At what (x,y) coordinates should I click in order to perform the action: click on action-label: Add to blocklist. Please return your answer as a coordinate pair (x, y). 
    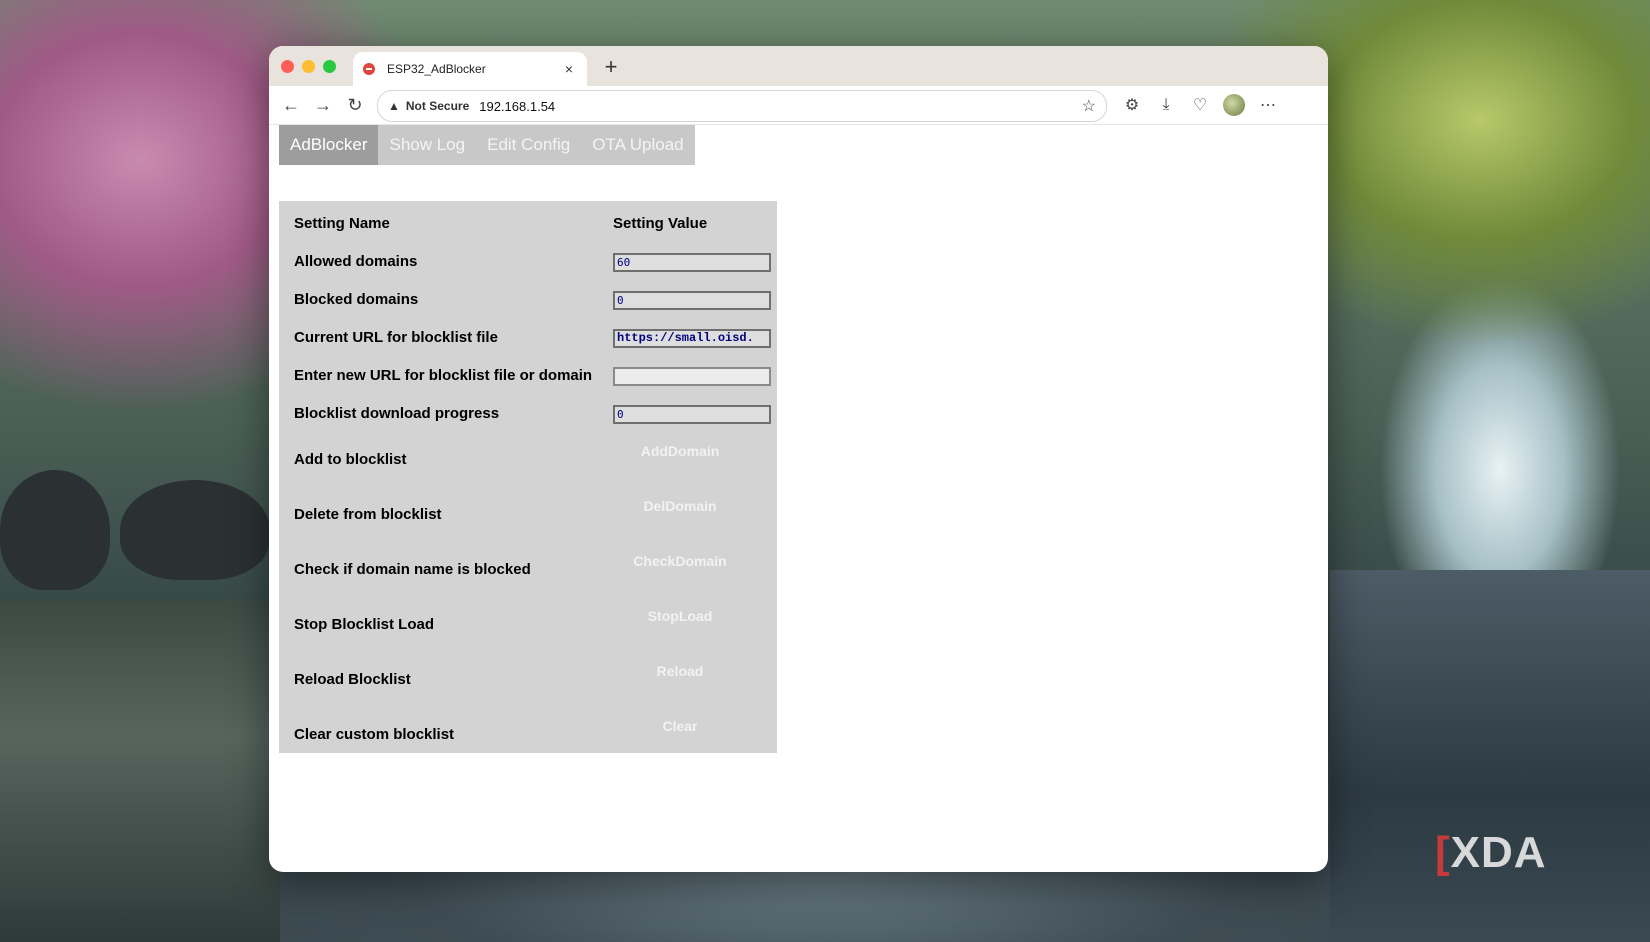
    Looking at the image, I should click on (350, 459).